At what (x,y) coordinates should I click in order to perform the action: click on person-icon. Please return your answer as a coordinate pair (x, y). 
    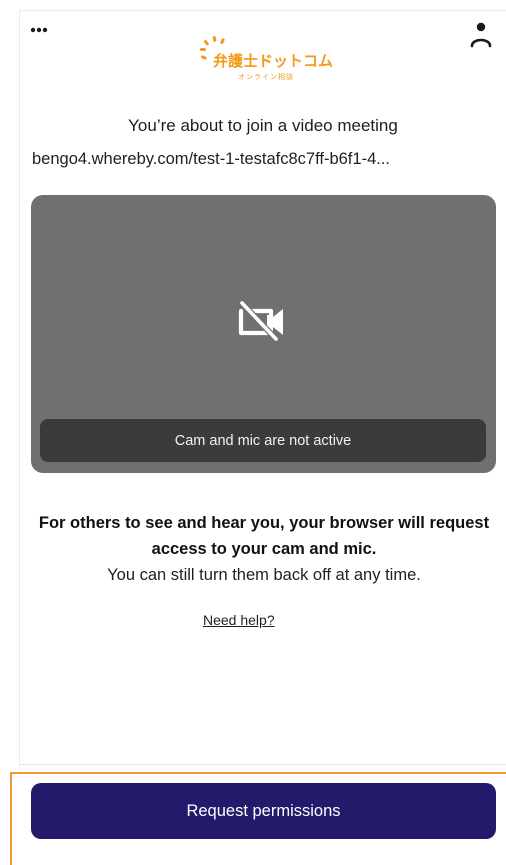
    Looking at the image, I should click on (481, 35).